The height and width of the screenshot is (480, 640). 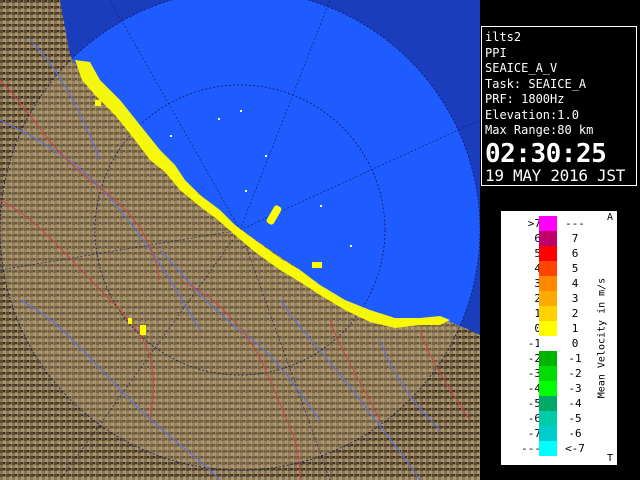 I want to click on legend-row-lower: ---, so click(x=531, y=448).